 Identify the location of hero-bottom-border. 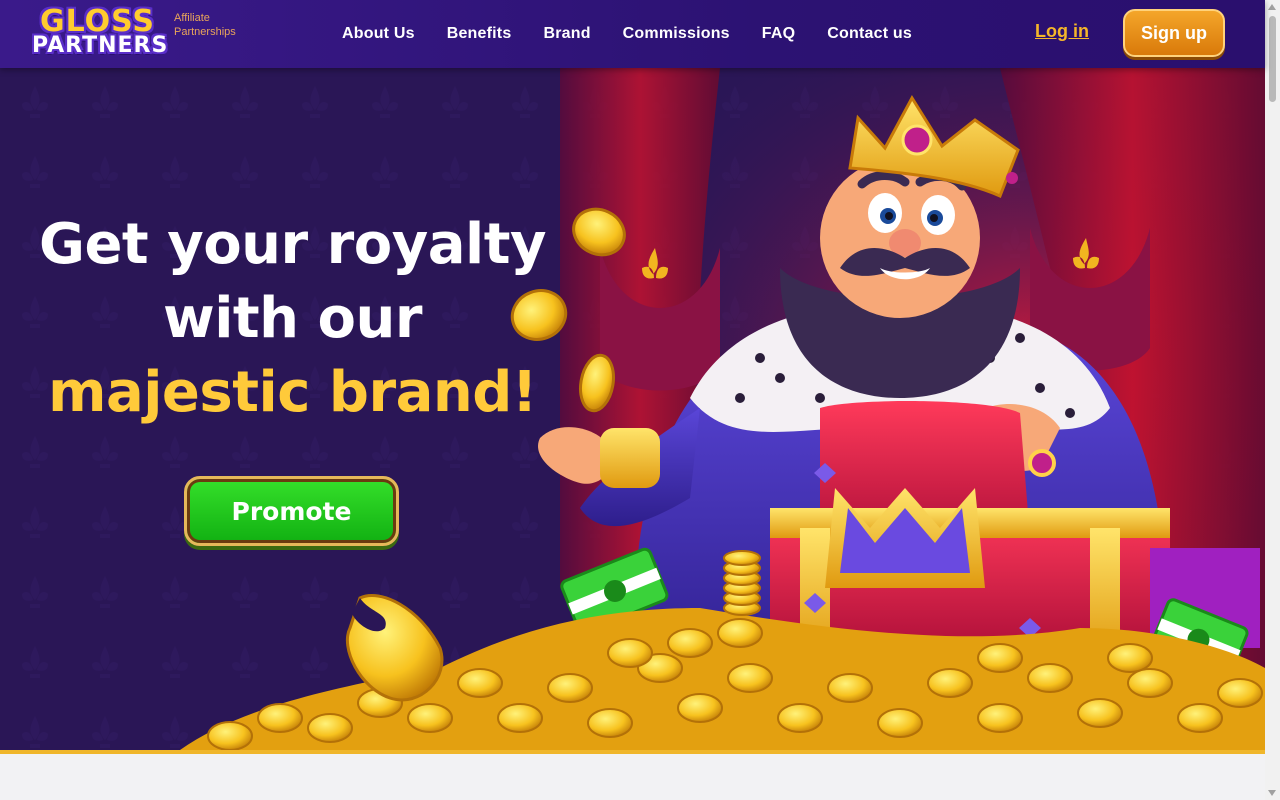
(632, 752).